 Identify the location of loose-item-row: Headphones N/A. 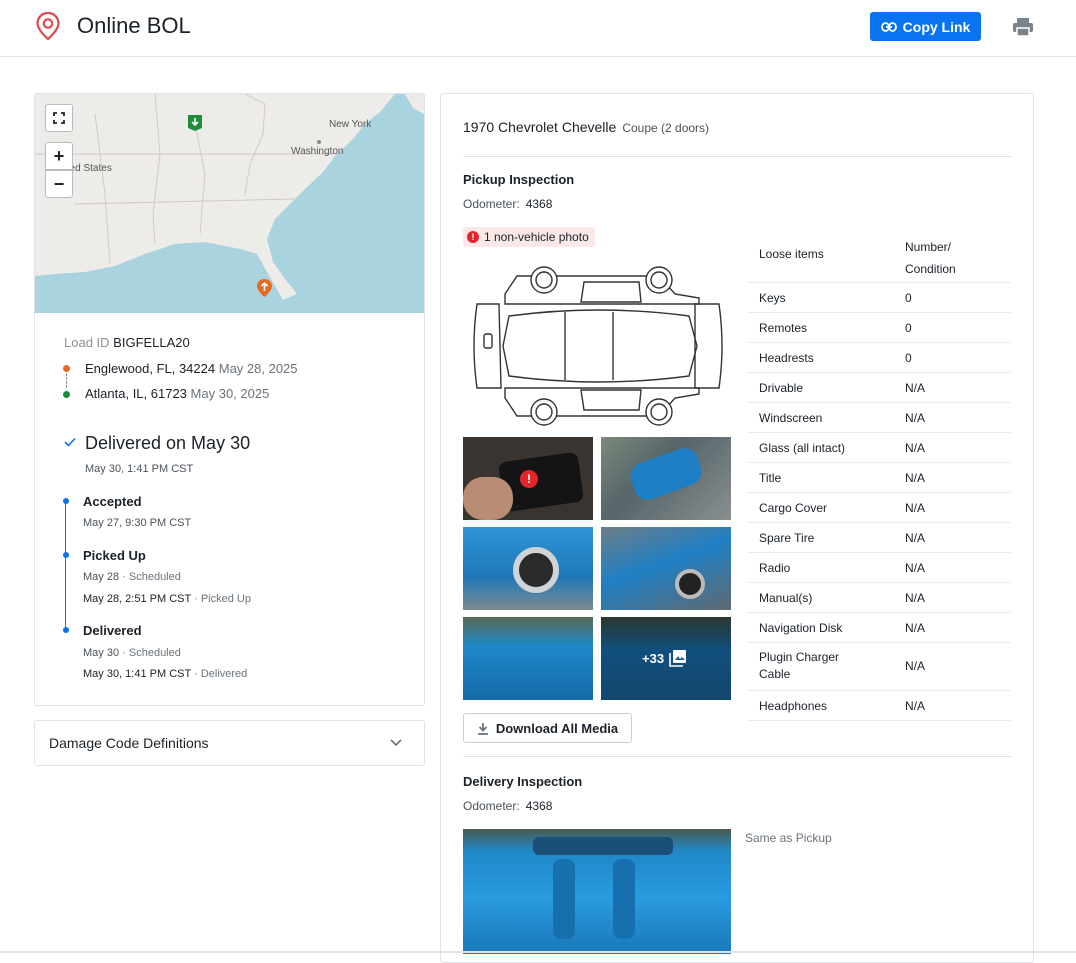
(879, 706).